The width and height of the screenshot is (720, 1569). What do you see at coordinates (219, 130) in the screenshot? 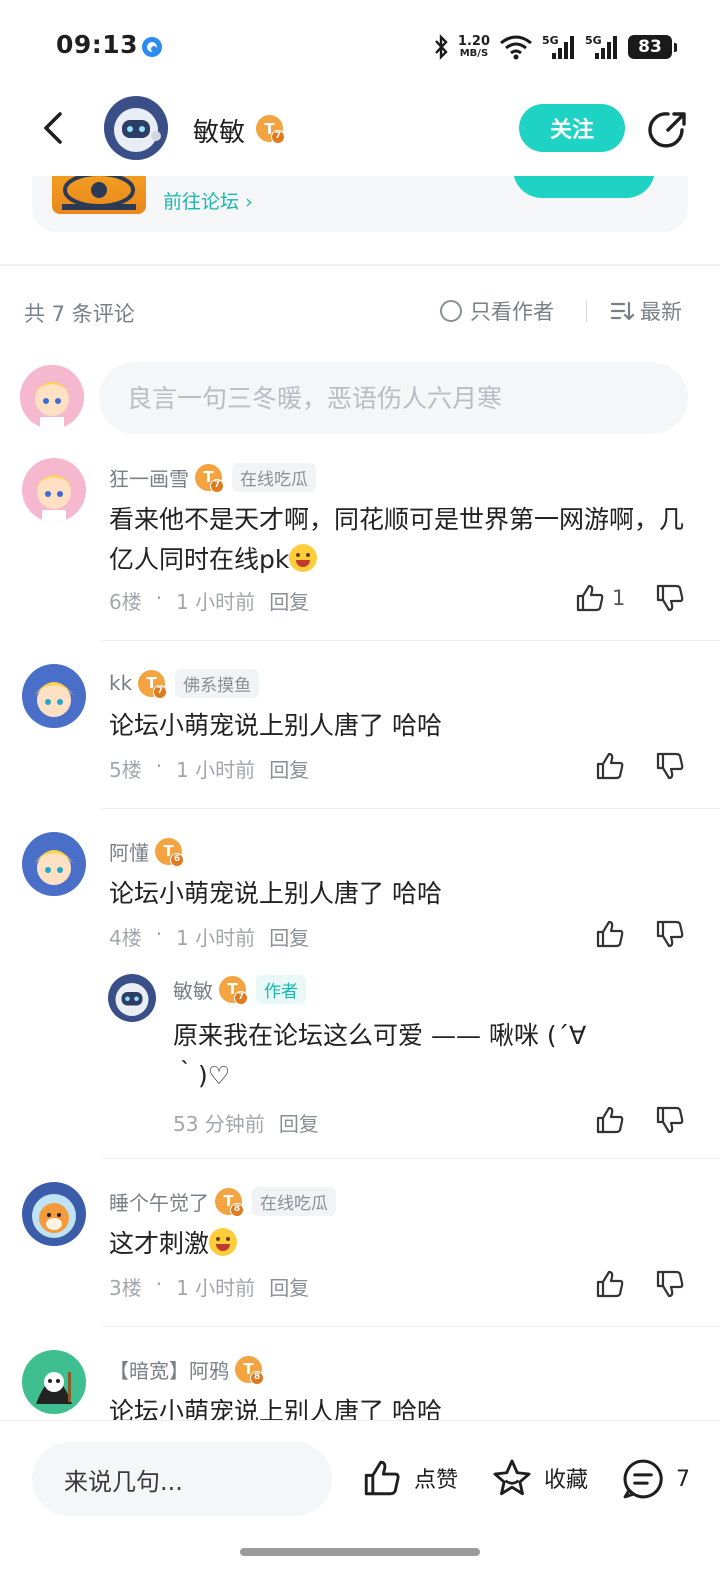
I see `author-name: 敏敏` at bounding box center [219, 130].